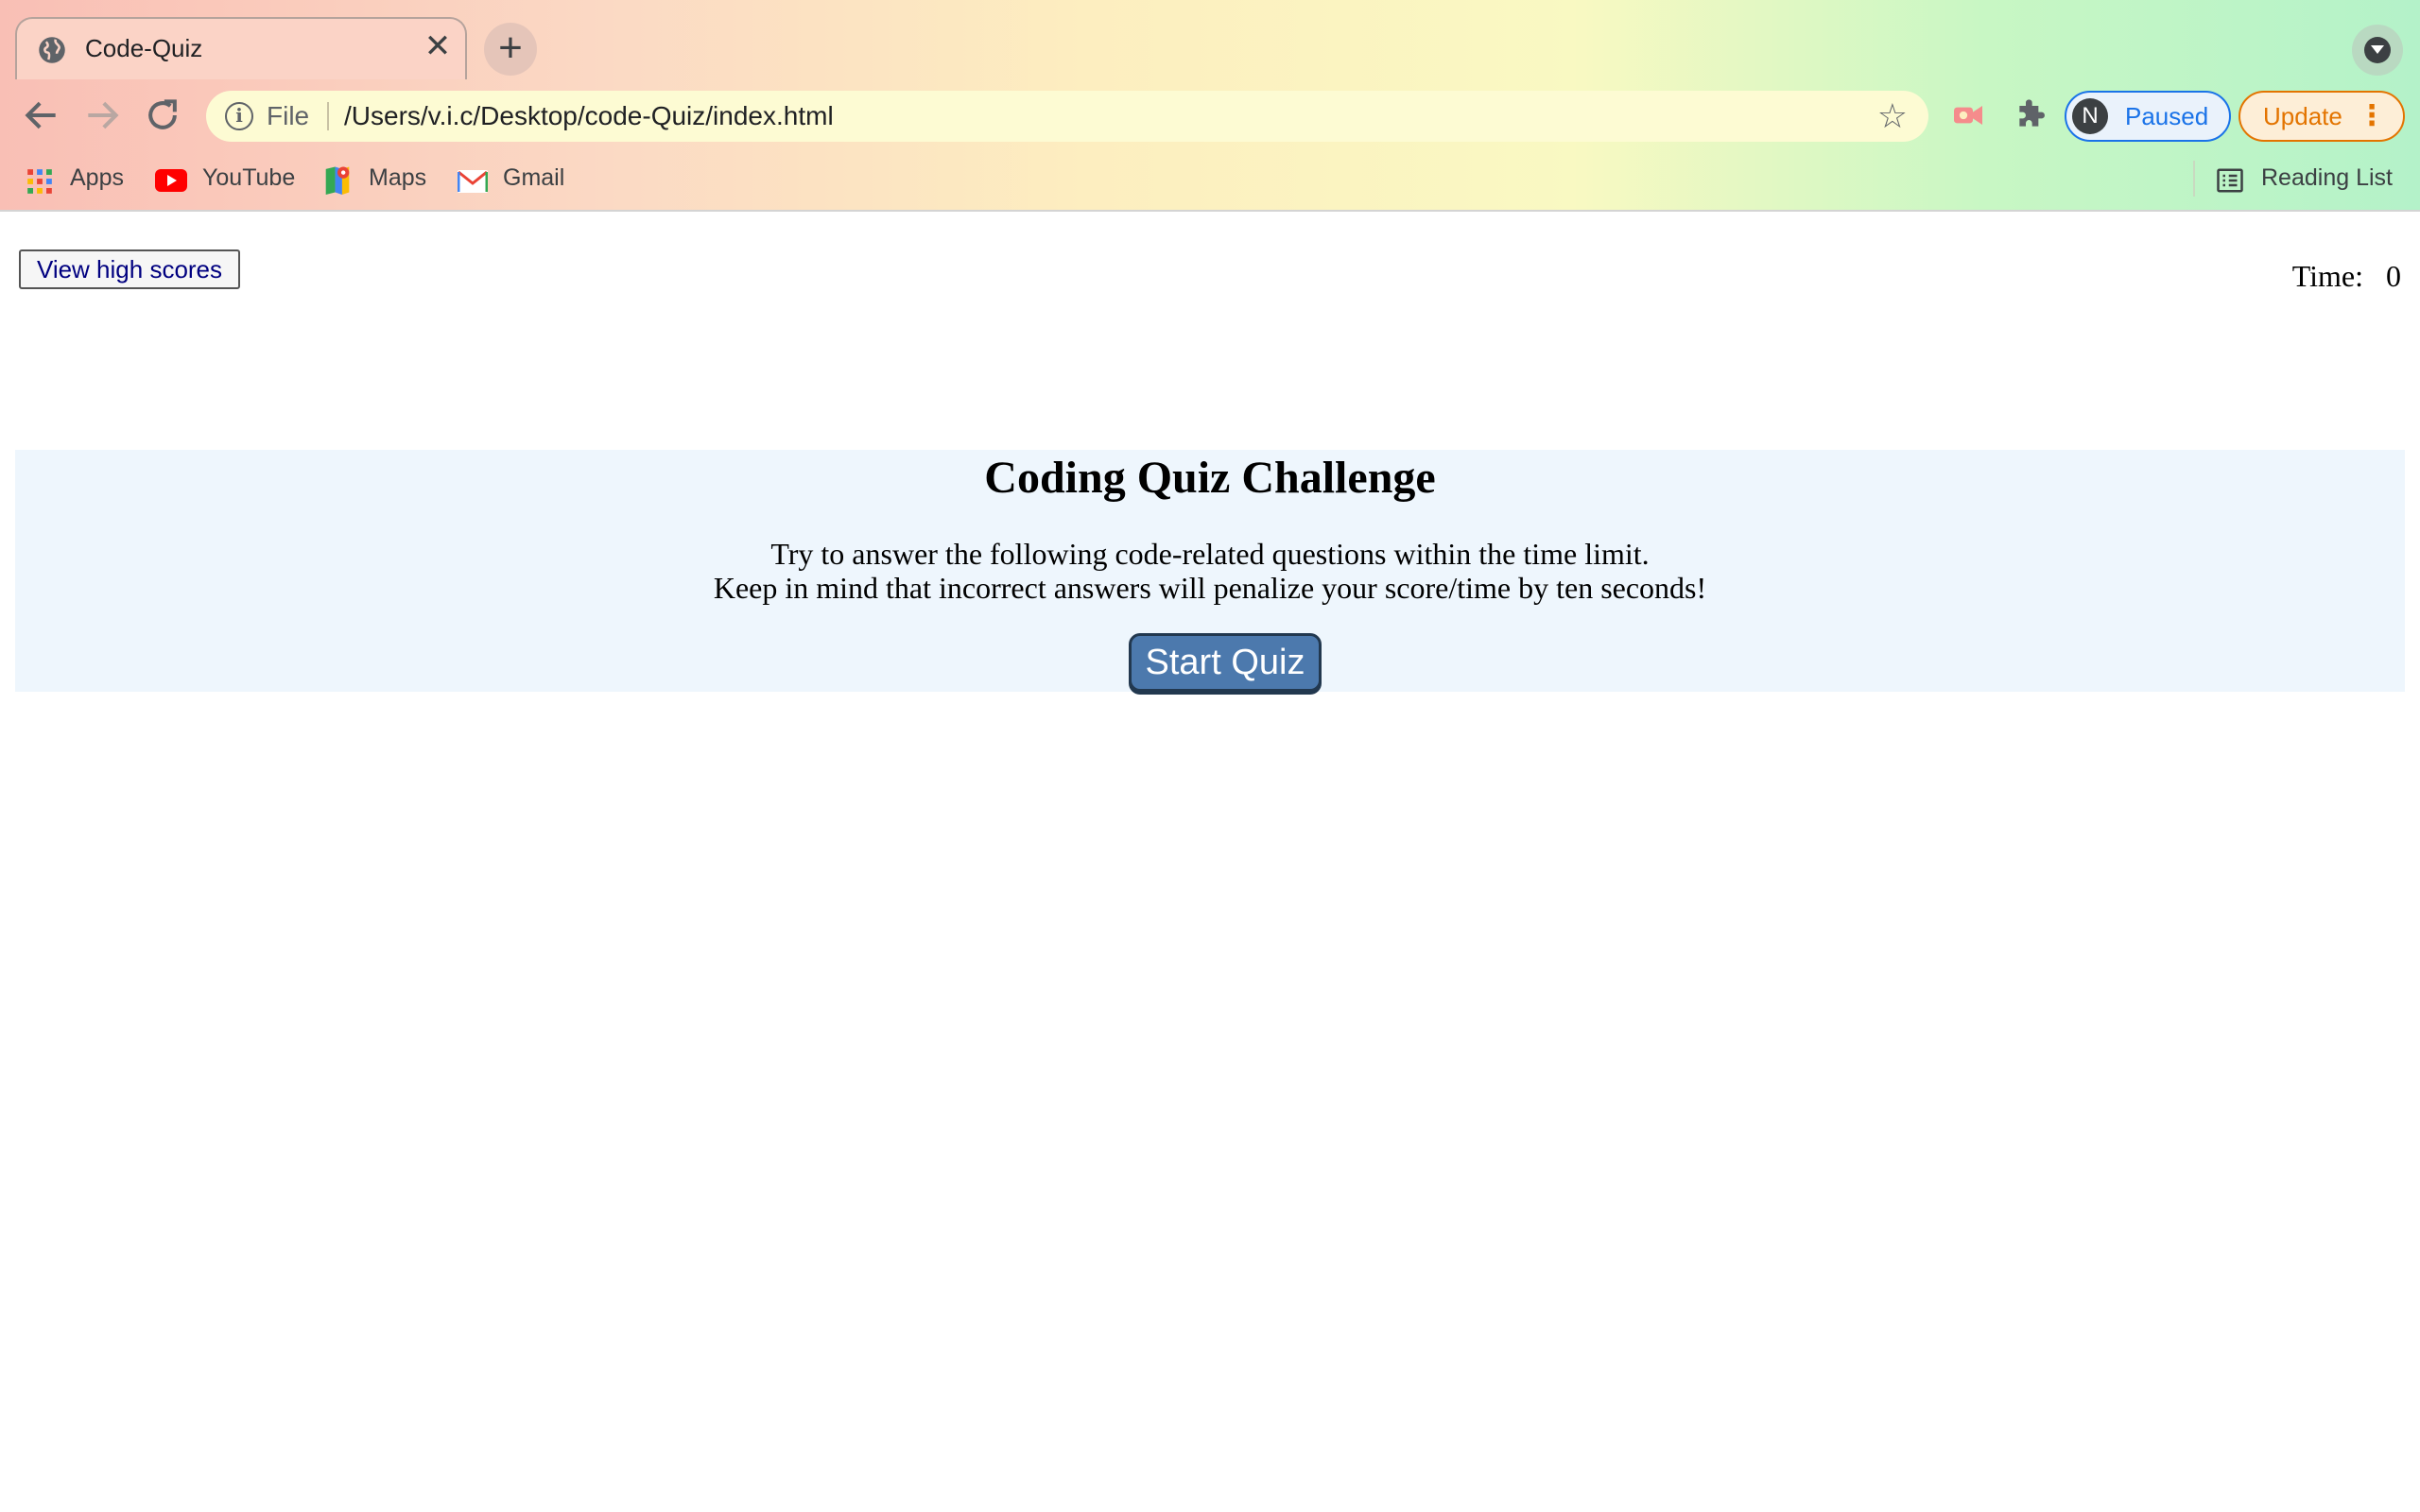  What do you see at coordinates (438, 46) in the screenshot?
I see `close-tab-icon: ✕` at bounding box center [438, 46].